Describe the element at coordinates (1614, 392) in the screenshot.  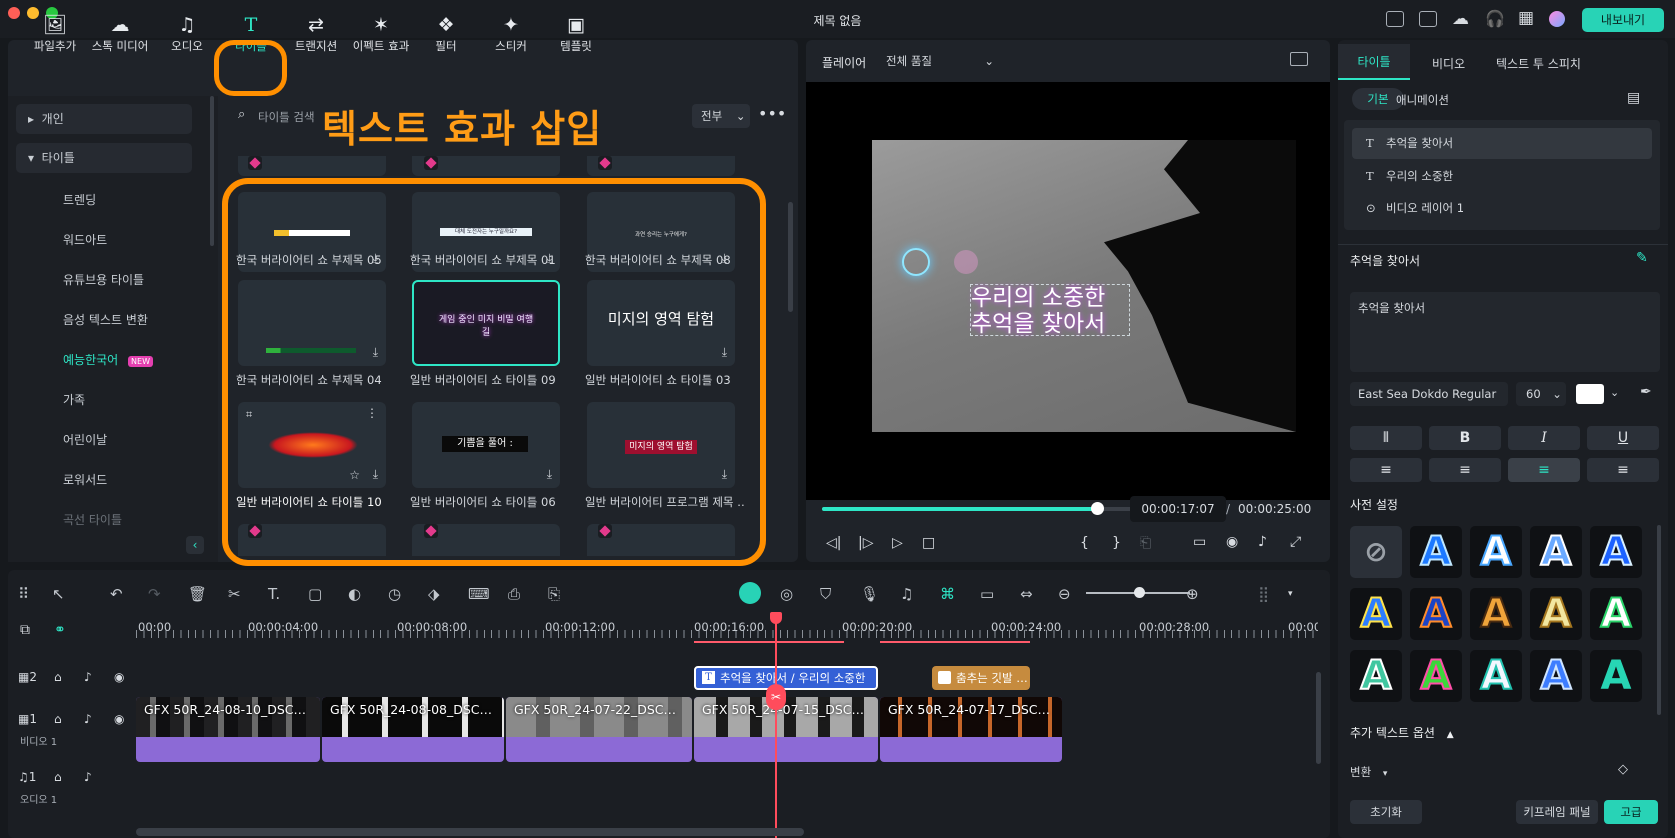
I see `chevron-down-icon: ⌄` at that location.